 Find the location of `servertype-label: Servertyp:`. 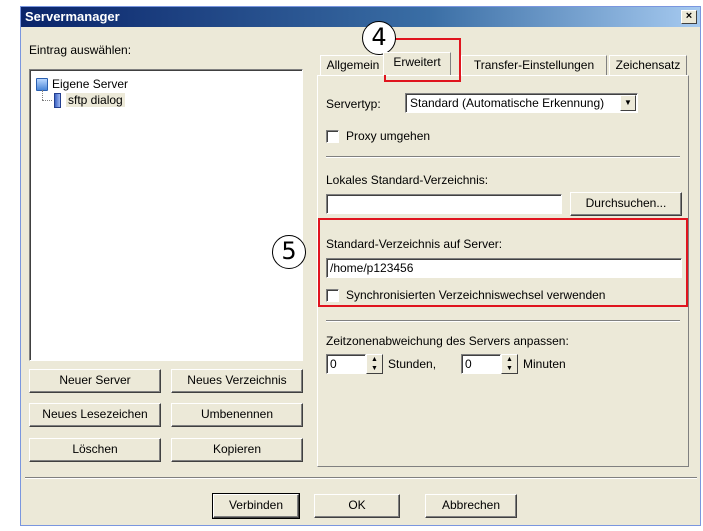

servertype-label: Servertyp: is located at coordinates (353, 104).